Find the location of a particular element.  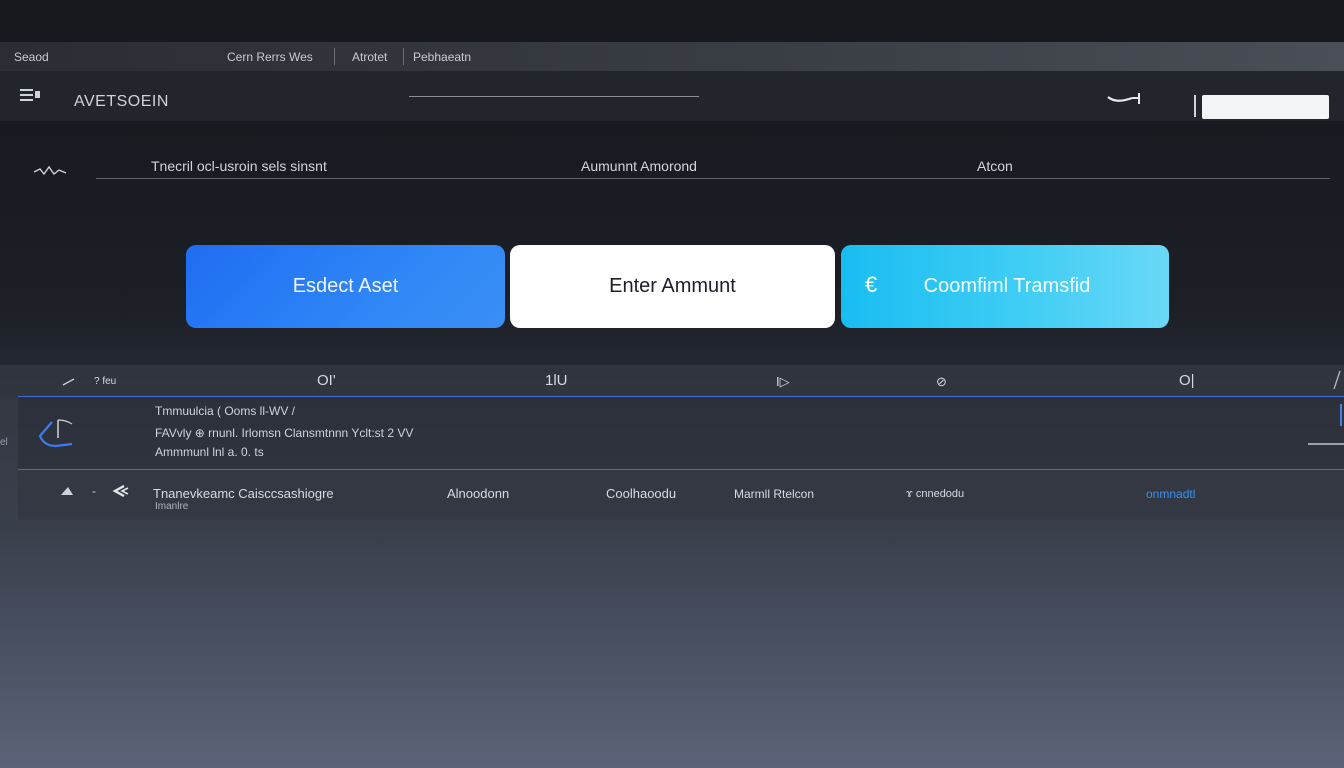

wave-icon is located at coordinates (50, 170).